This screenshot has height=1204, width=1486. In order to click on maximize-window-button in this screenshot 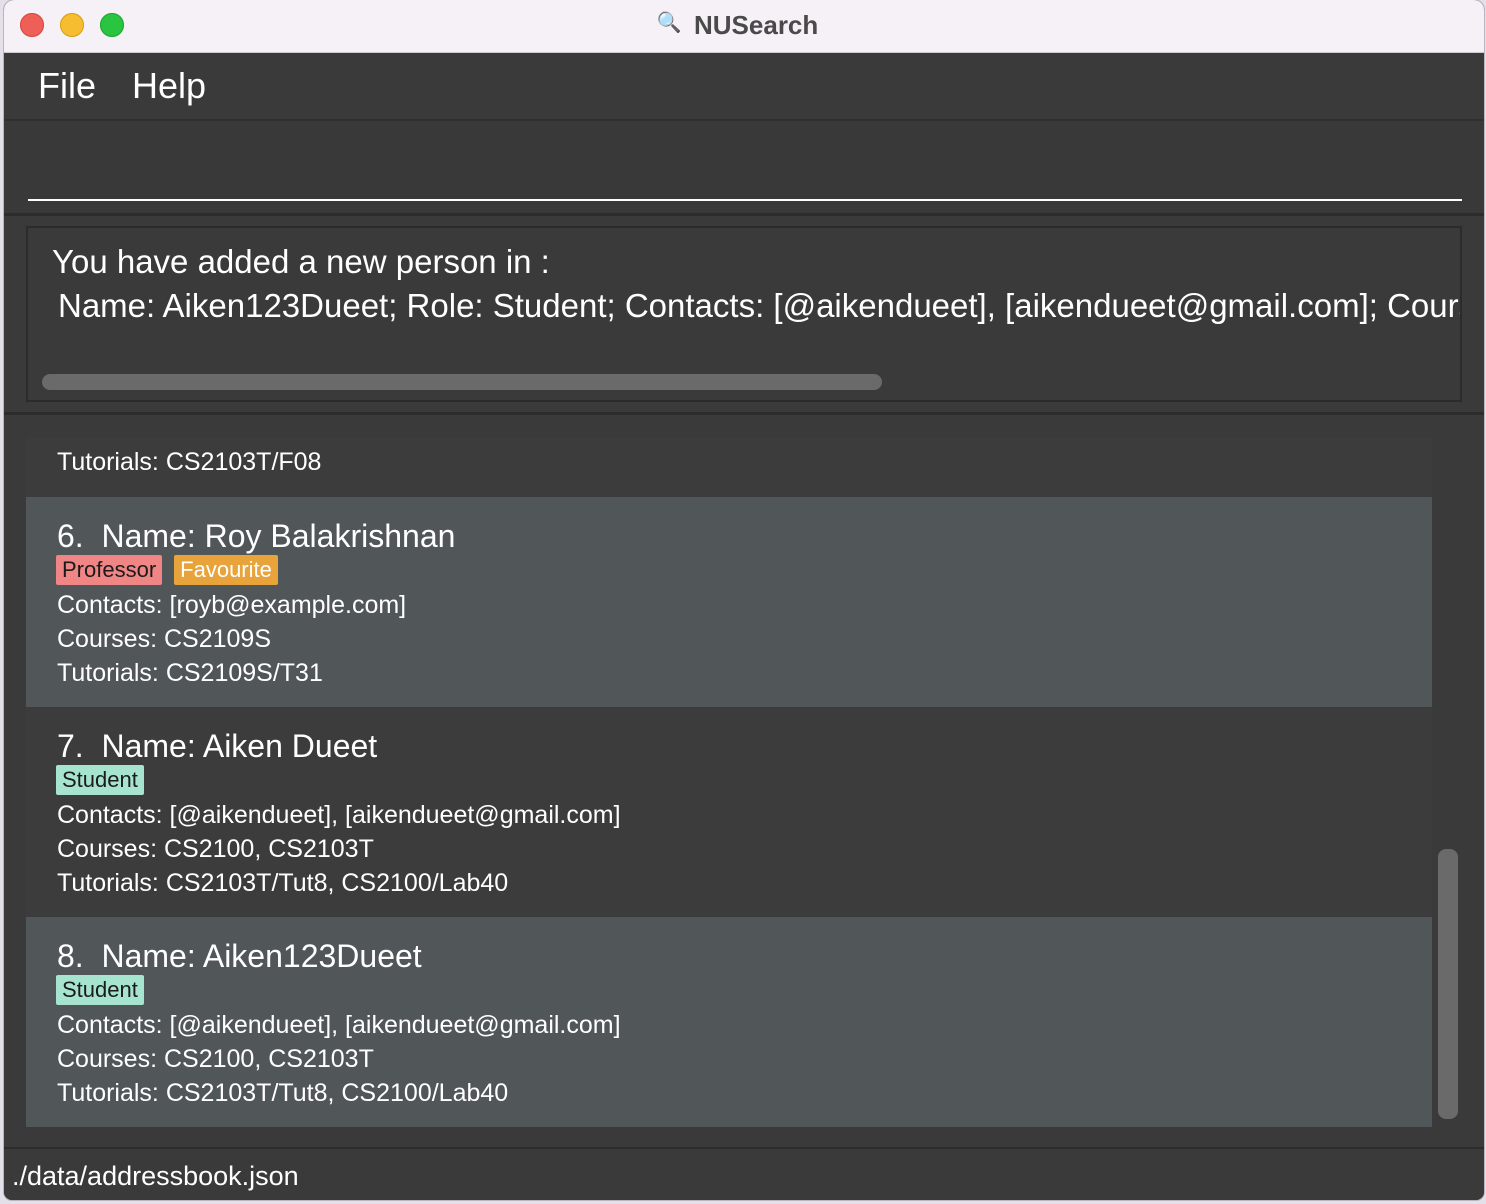, I will do `click(112, 25)`.